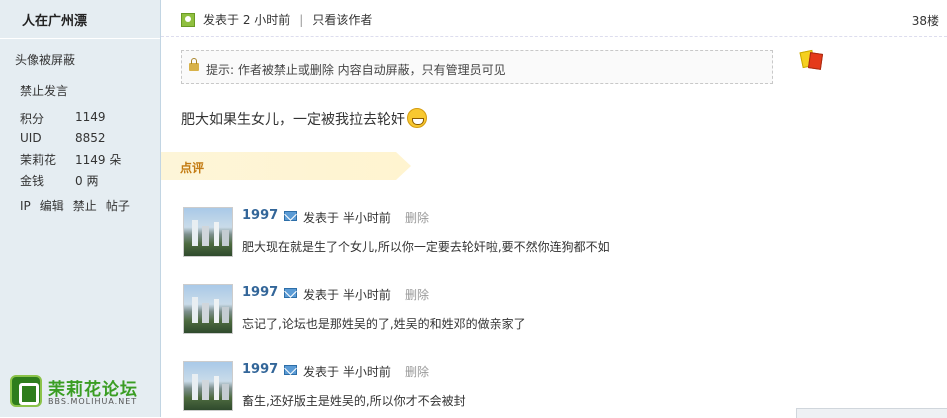  I want to click on red-card, so click(815, 61).